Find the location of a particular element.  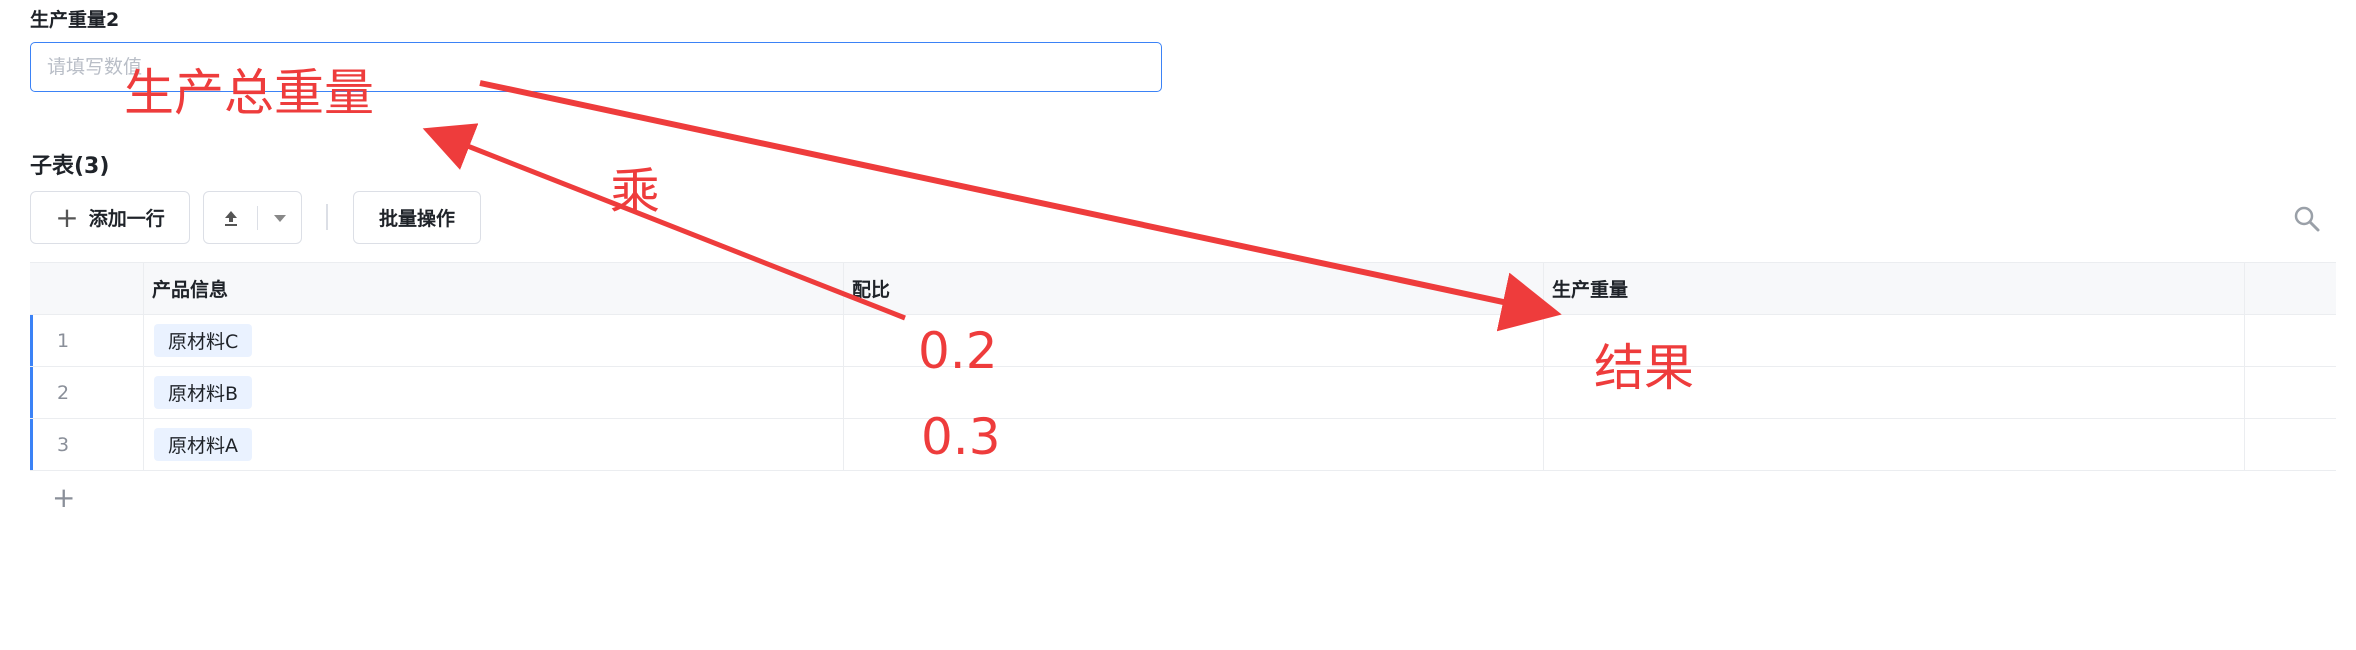

row-index: 1 is located at coordinates (63, 340).